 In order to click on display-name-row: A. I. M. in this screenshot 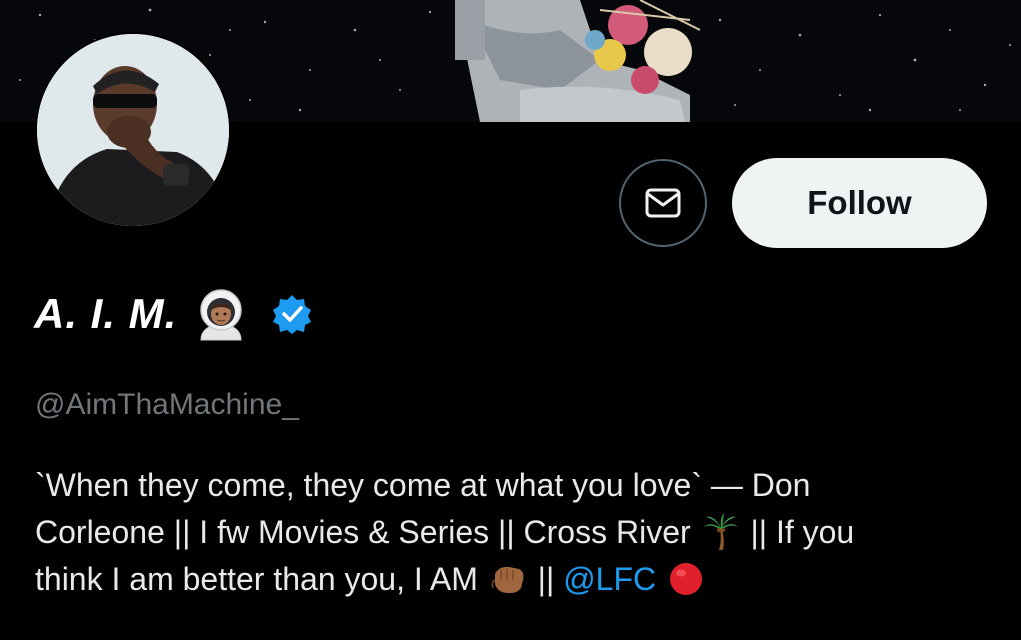, I will do `click(173, 314)`.